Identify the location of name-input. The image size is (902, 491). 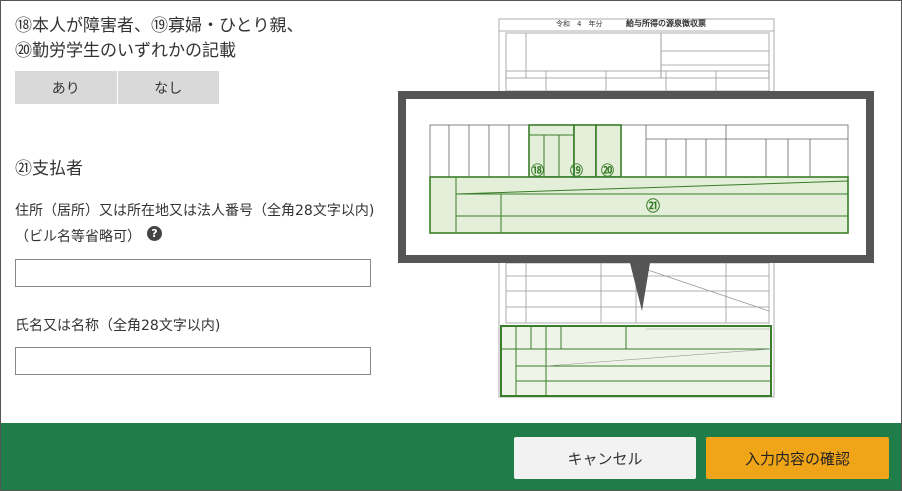
(193, 361).